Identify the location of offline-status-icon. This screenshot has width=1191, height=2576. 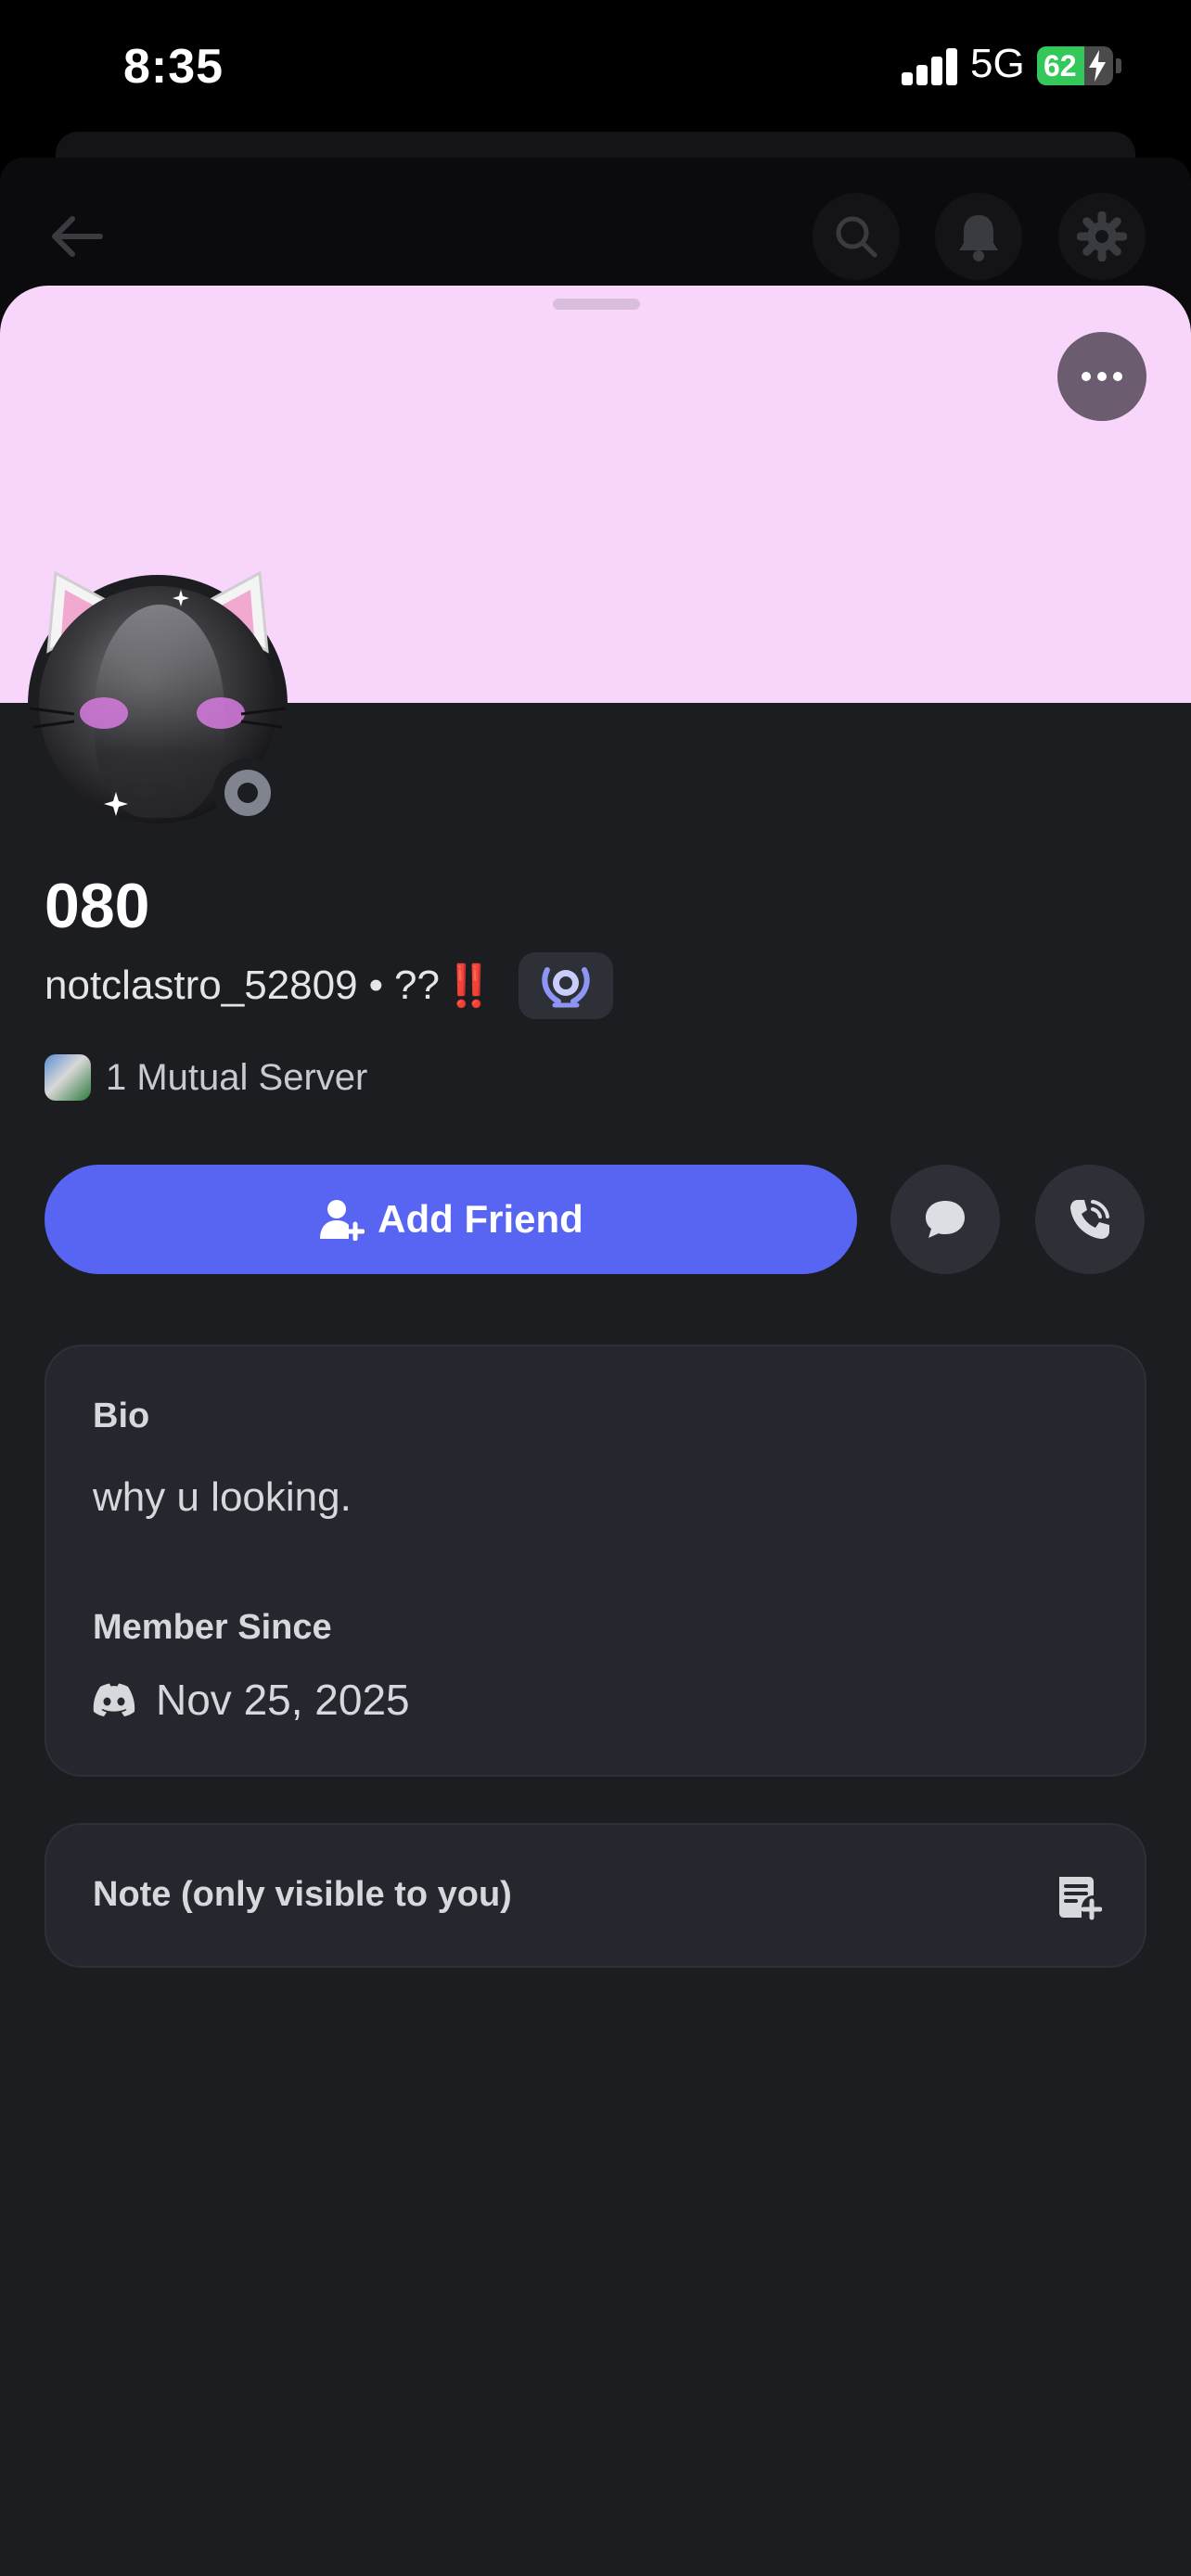
(248, 793).